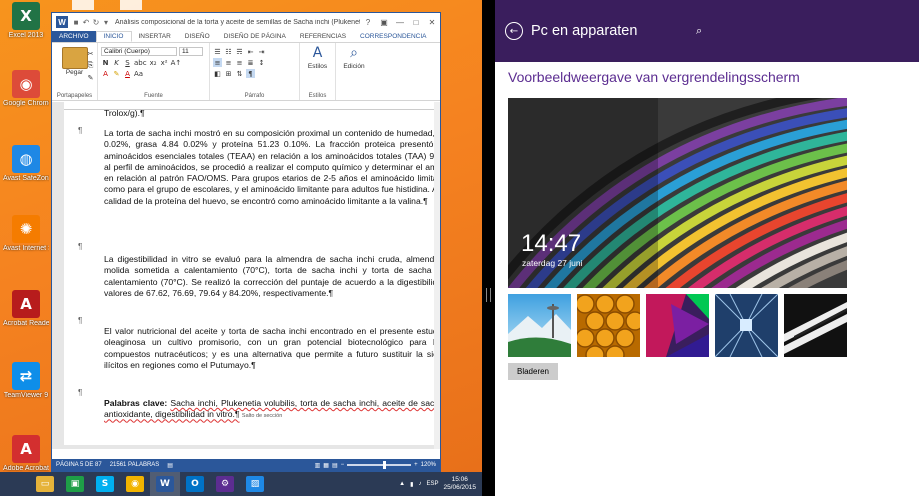 Image resolution: width=919 pixels, height=496 pixels. Describe the element at coordinates (416, 22) in the screenshot. I see `maximize-button: □` at that location.